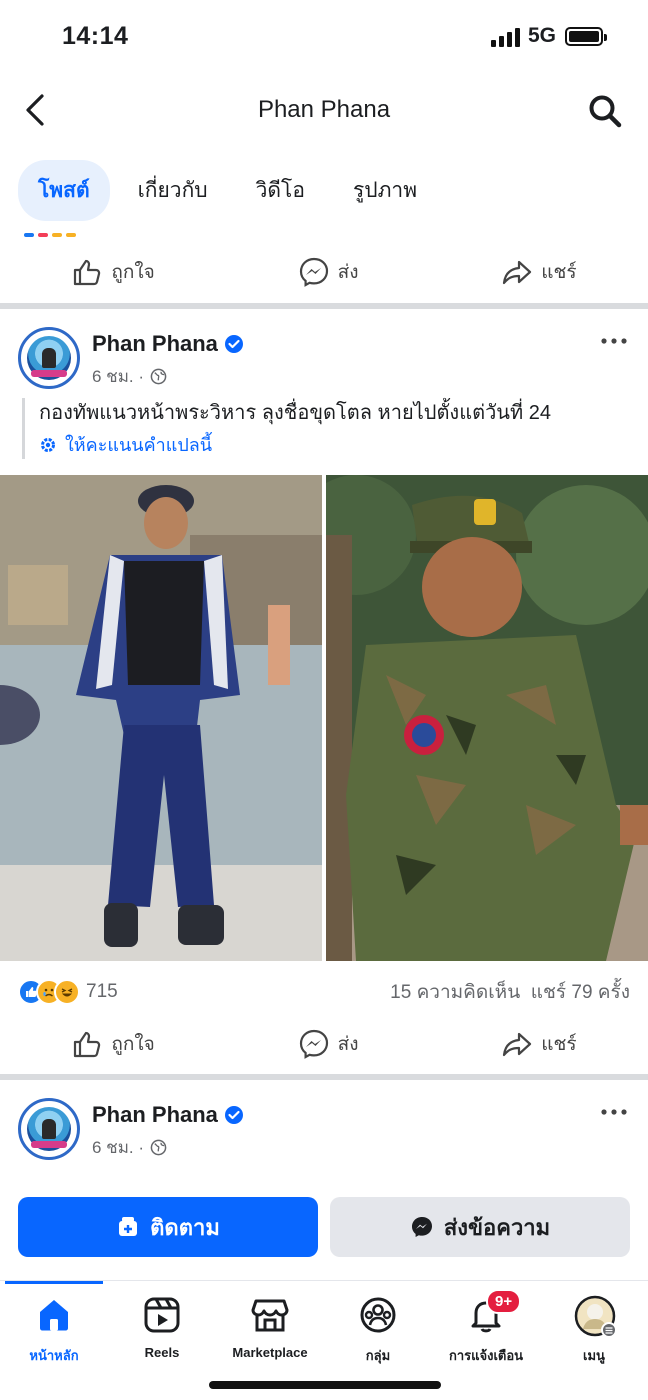 The width and height of the screenshot is (648, 1400). I want to click on nav-groups: กลุ่ม, so click(378, 1330).